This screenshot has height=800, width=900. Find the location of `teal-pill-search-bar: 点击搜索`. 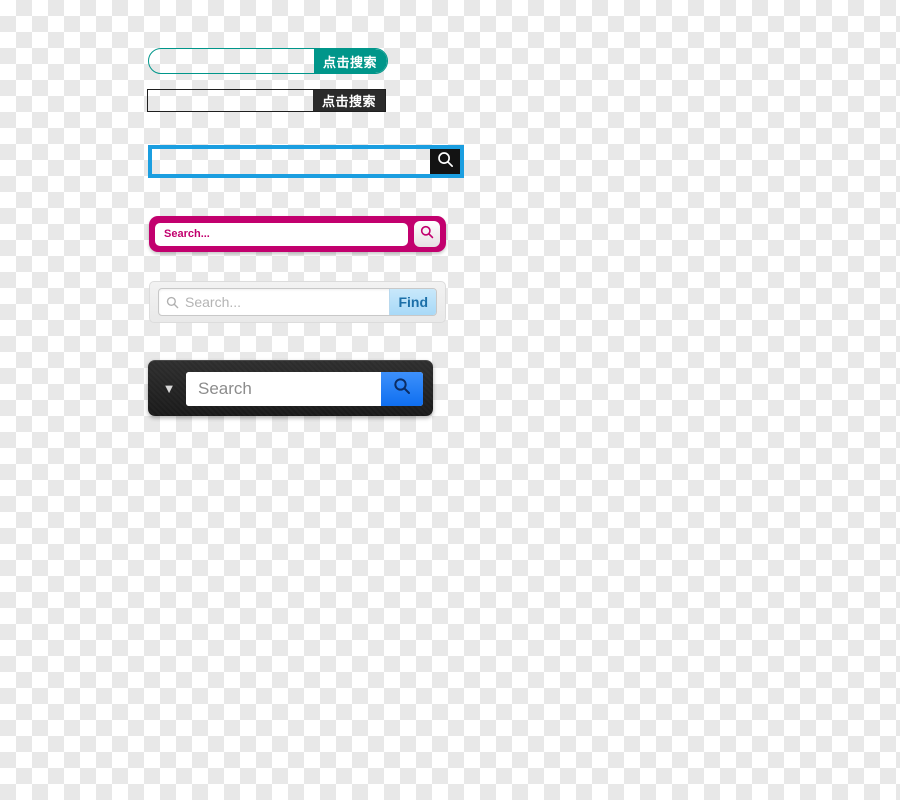

teal-pill-search-bar: 点击搜索 is located at coordinates (268, 61).